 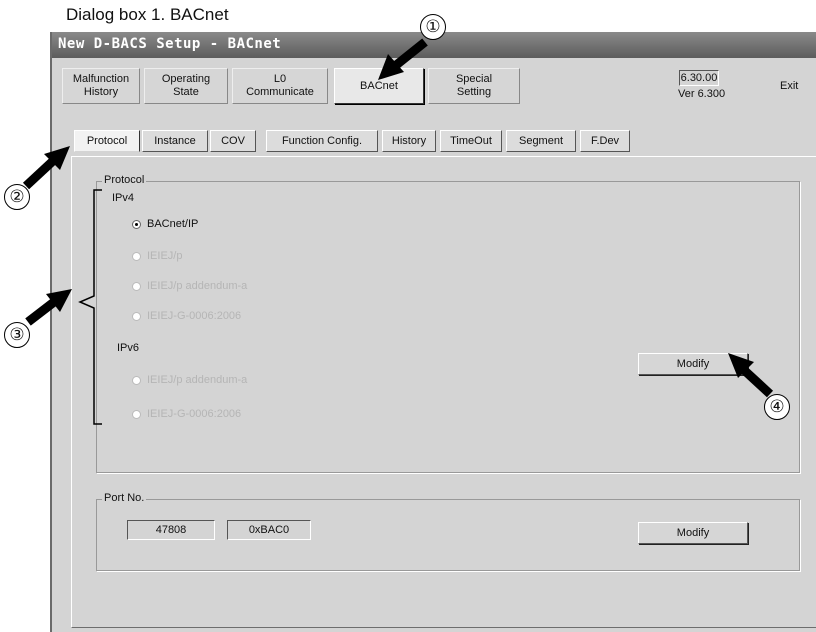 What do you see at coordinates (90, 307) in the screenshot?
I see `bracket-icon` at bounding box center [90, 307].